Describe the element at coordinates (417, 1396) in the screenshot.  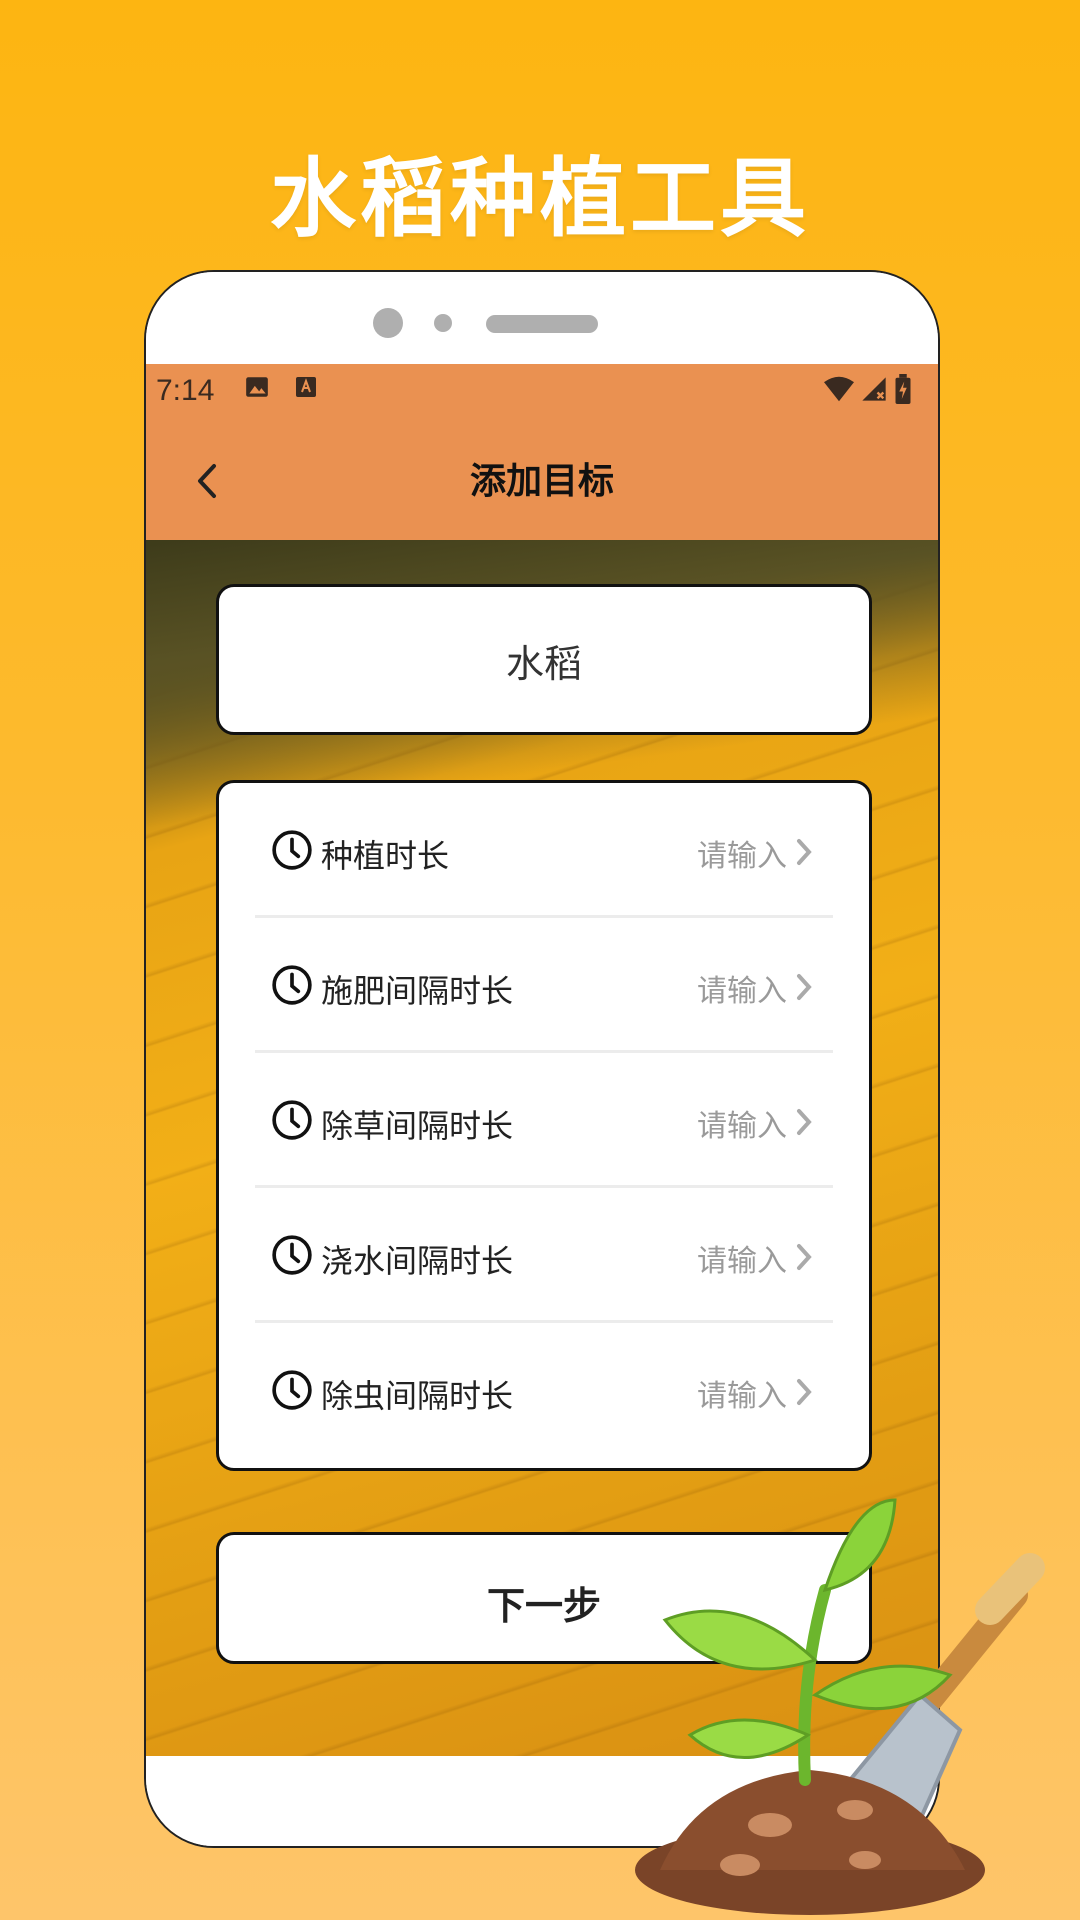
I see `setting-label: 除虫间隔时长` at that location.